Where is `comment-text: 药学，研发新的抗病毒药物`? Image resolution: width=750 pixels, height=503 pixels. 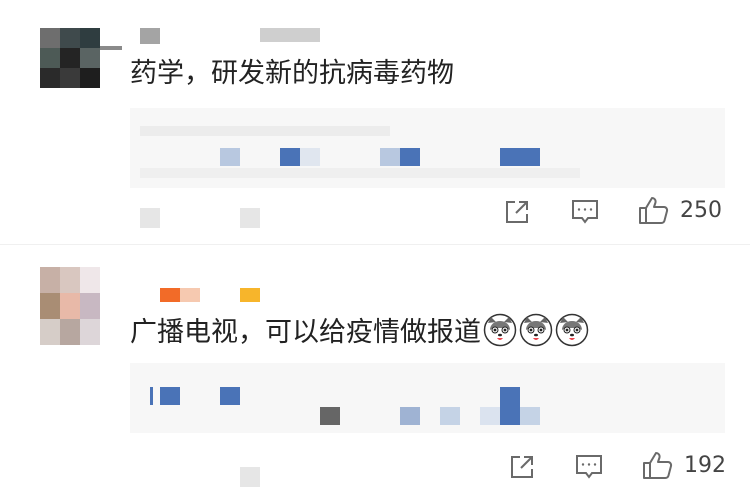 comment-text: 药学，研发新的抗病毒药物 is located at coordinates (292, 73).